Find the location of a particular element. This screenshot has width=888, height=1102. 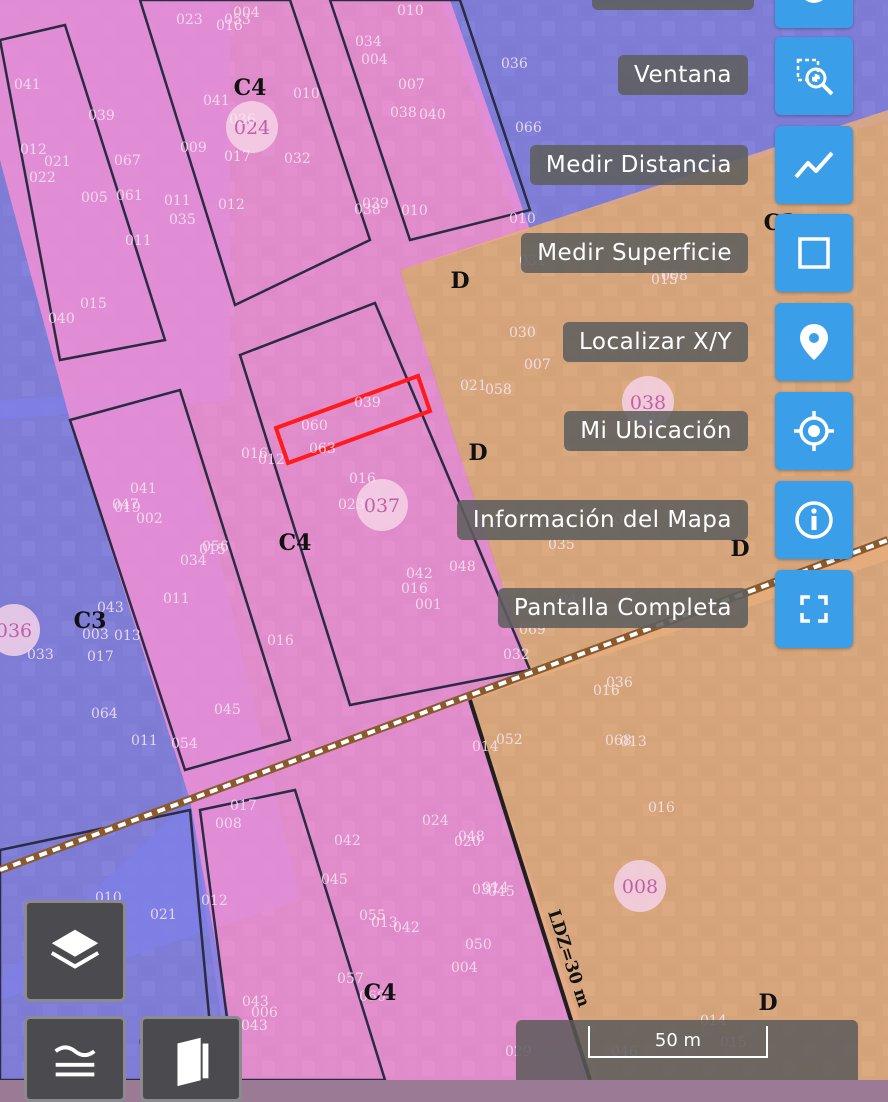

layers-icon is located at coordinates (75, 949).